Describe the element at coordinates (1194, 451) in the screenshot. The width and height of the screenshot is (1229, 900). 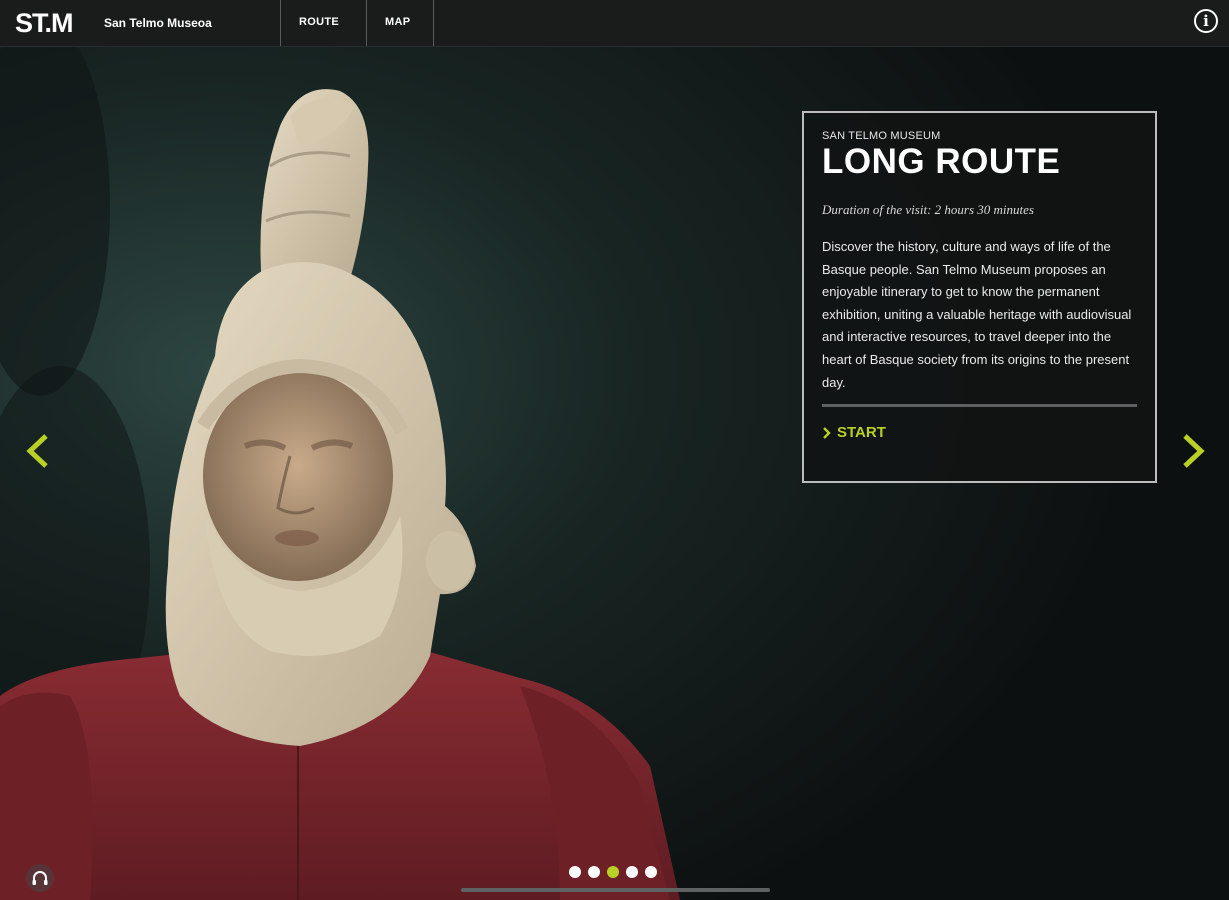
I see `next-arrow-icon` at that location.